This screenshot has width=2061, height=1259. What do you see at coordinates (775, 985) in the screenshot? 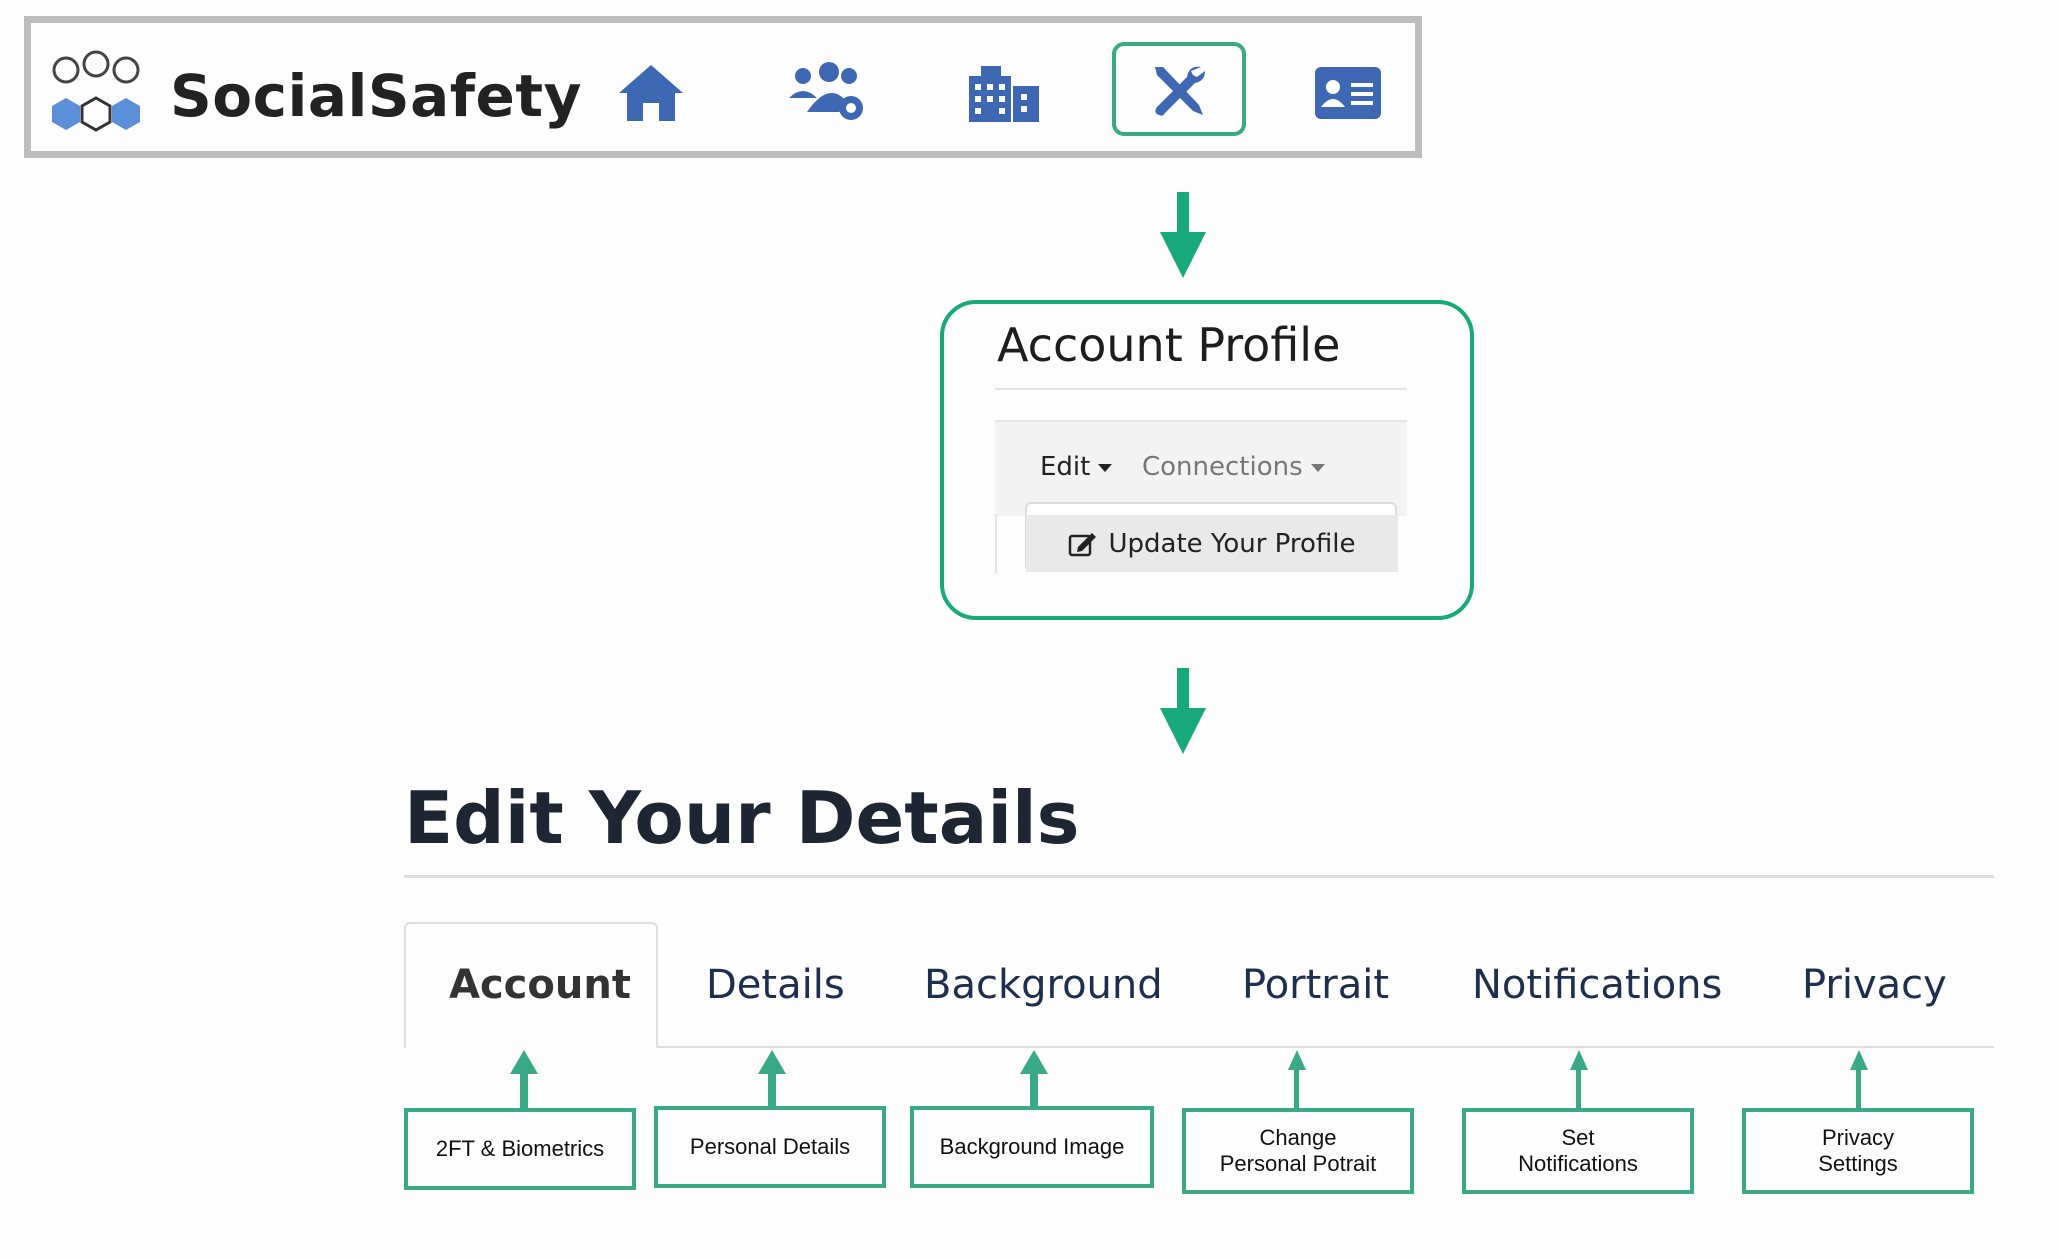
I see `tab-details: Details` at bounding box center [775, 985].